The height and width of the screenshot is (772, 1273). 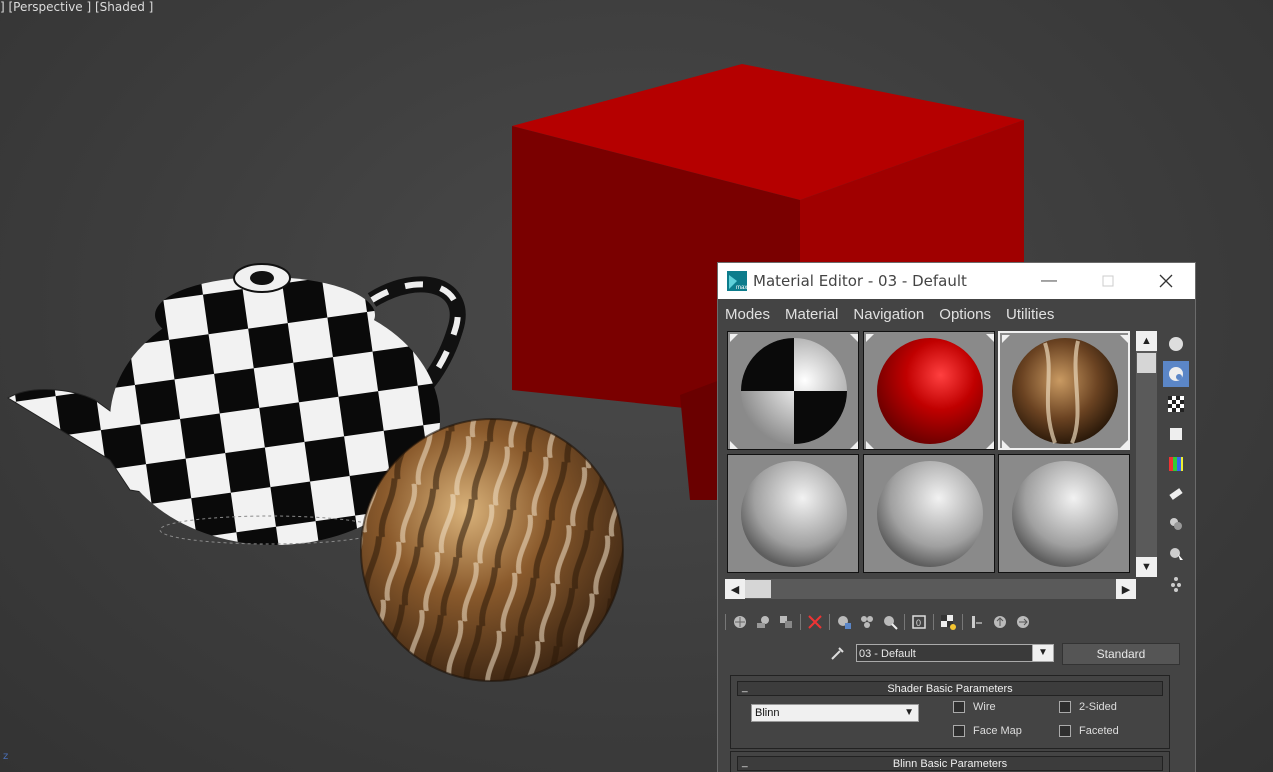 I want to click on end-result-icon, so click(x=977, y=622).